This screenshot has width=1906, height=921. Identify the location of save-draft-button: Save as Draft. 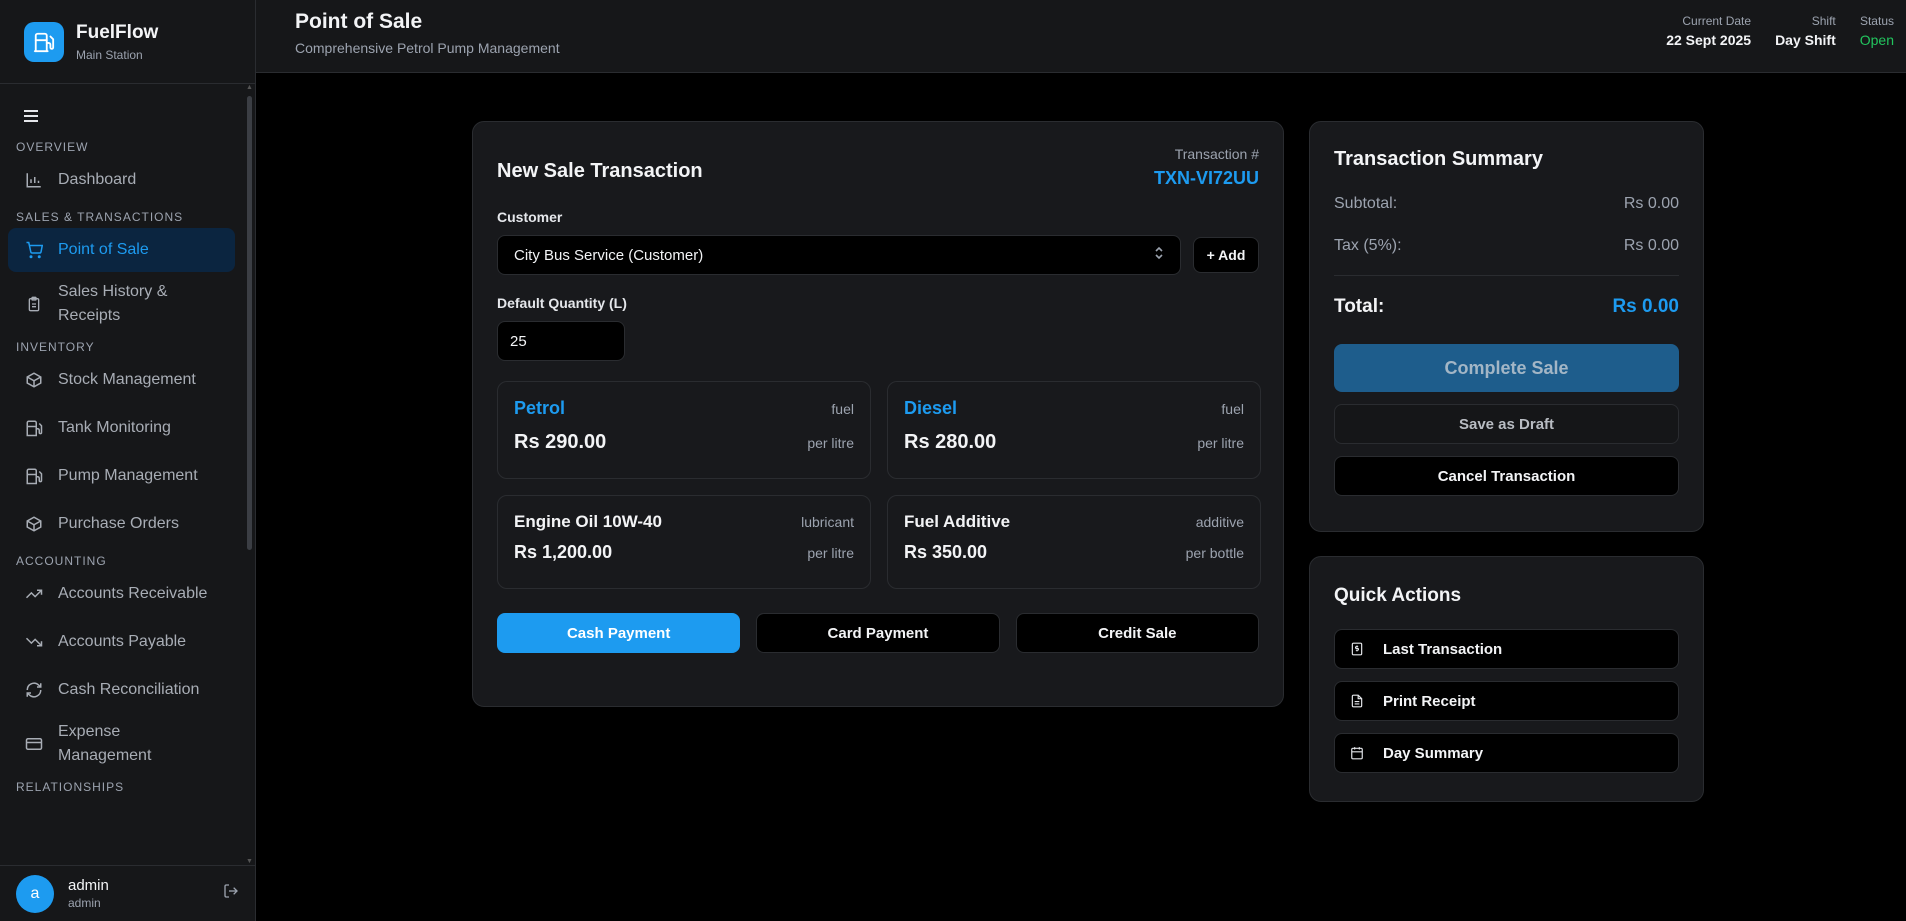
(1506, 424).